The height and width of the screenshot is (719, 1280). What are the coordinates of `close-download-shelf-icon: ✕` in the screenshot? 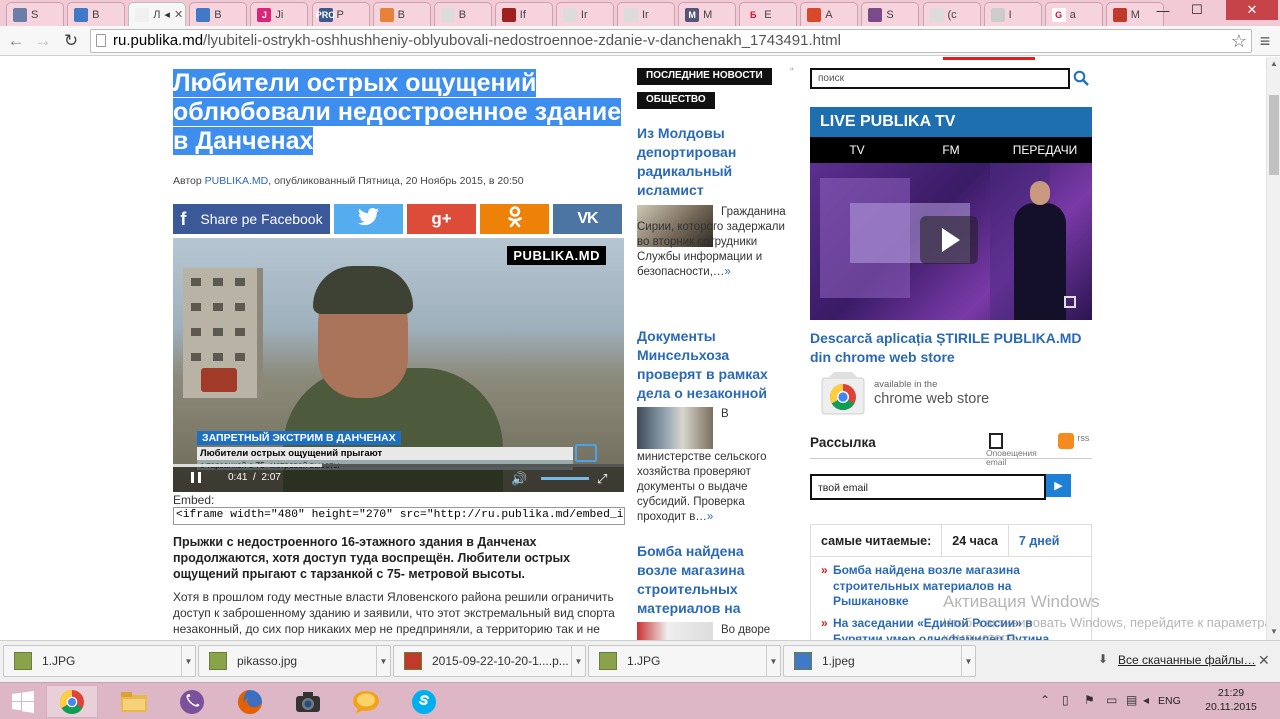 It's located at (1264, 660).